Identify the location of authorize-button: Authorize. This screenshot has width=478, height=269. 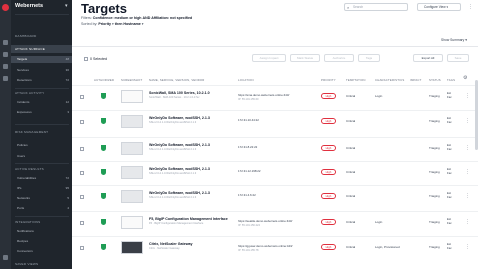
(339, 58).